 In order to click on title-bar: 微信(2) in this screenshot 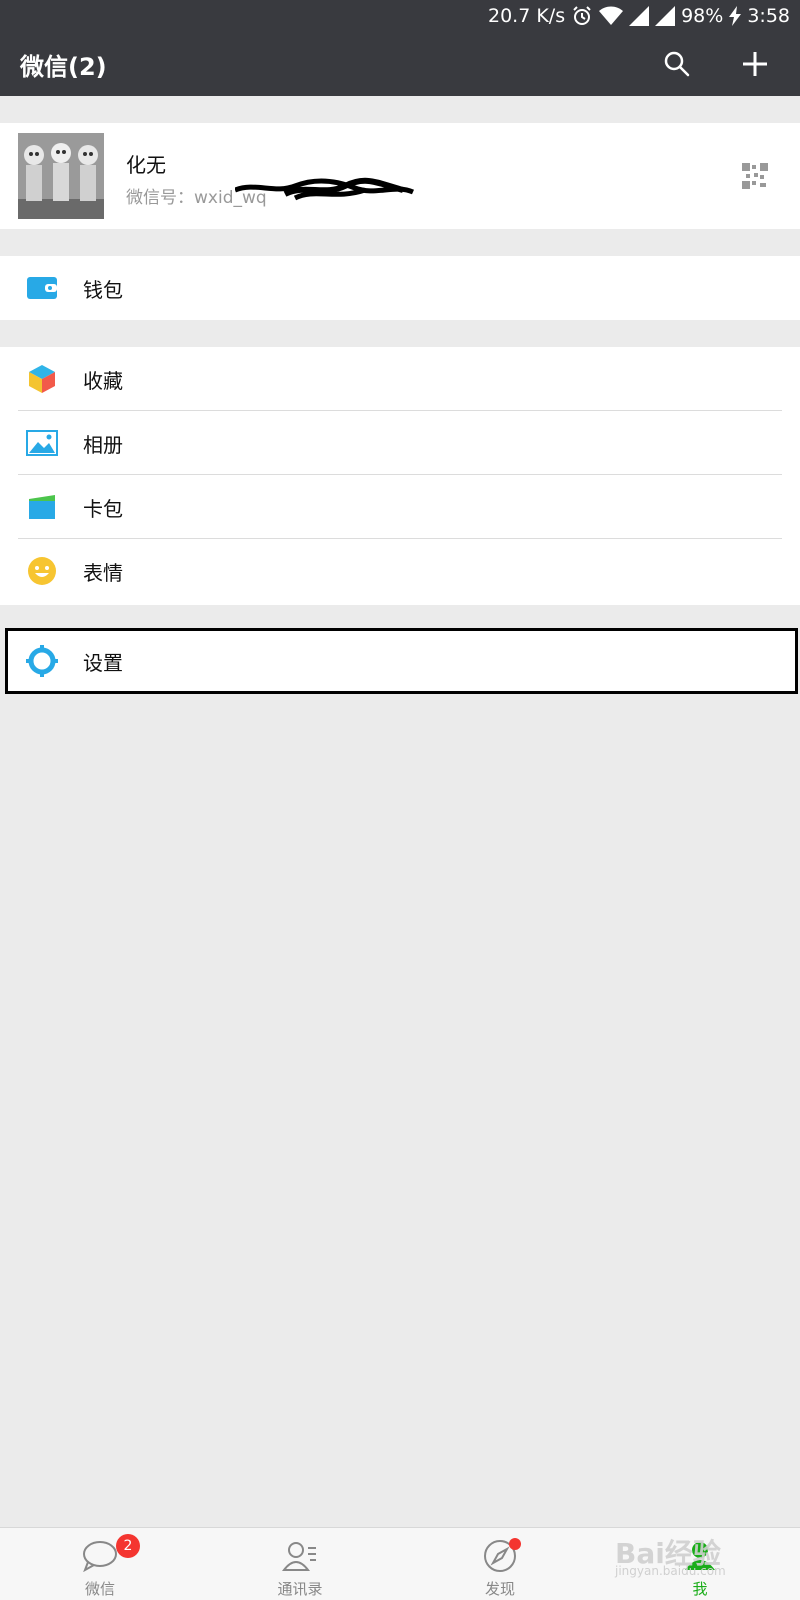, I will do `click(400, 64)`.